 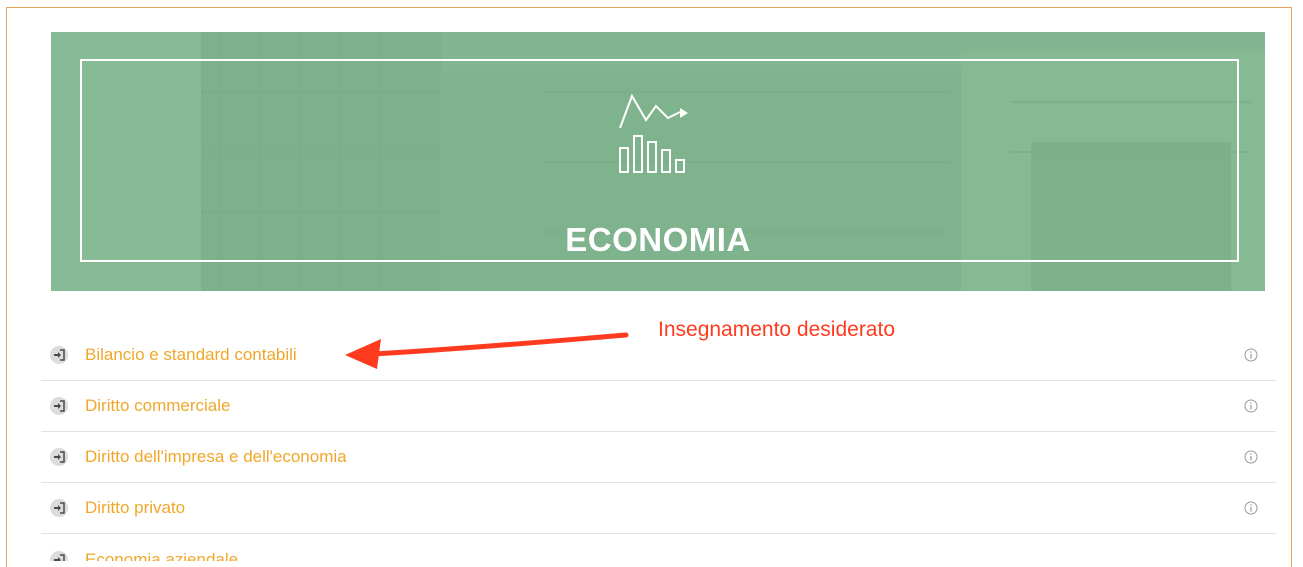 I want to click on course-link: Diritto dell'impresa e dell'economia, so click(x=216, y=457).